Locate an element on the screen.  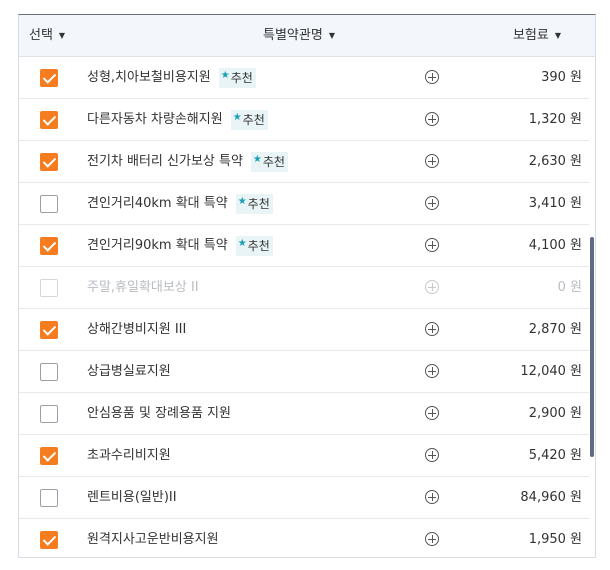
coverage-name-text: 성형,치아보철비용지원 is located at coordinates (149, 77).